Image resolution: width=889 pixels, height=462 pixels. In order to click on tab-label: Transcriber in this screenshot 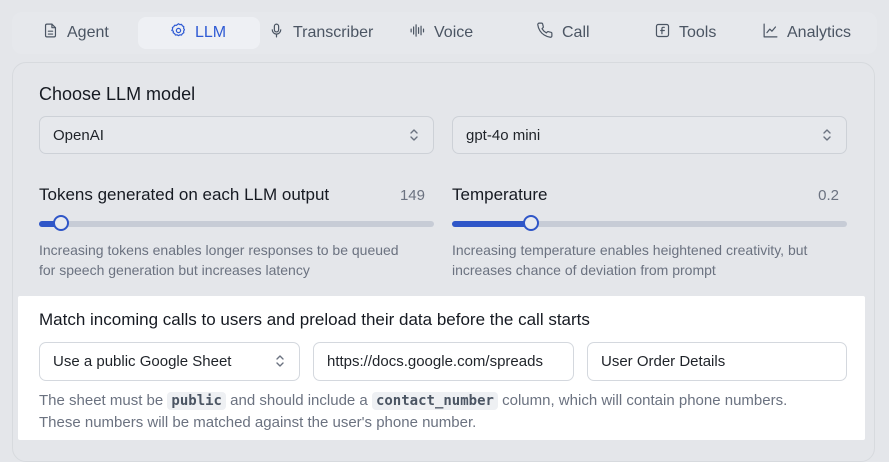, I will do `click(333, 32)`.